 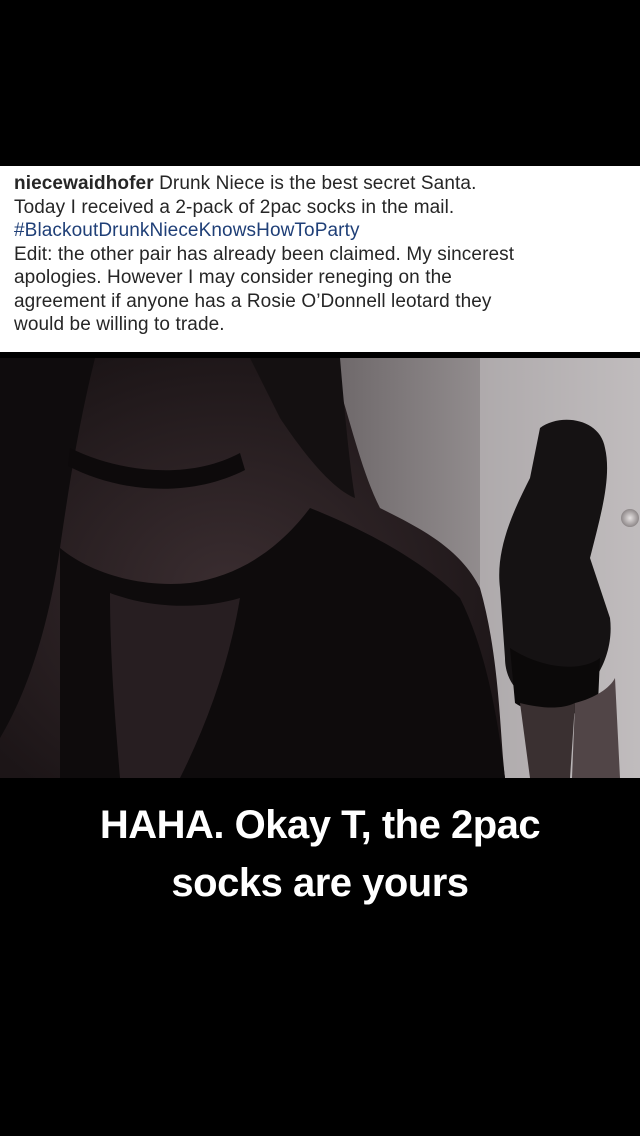 What do you see at coordinates (630, 518) in the screenshot?
I see `lamp-light` at bounding box center [630, 518].